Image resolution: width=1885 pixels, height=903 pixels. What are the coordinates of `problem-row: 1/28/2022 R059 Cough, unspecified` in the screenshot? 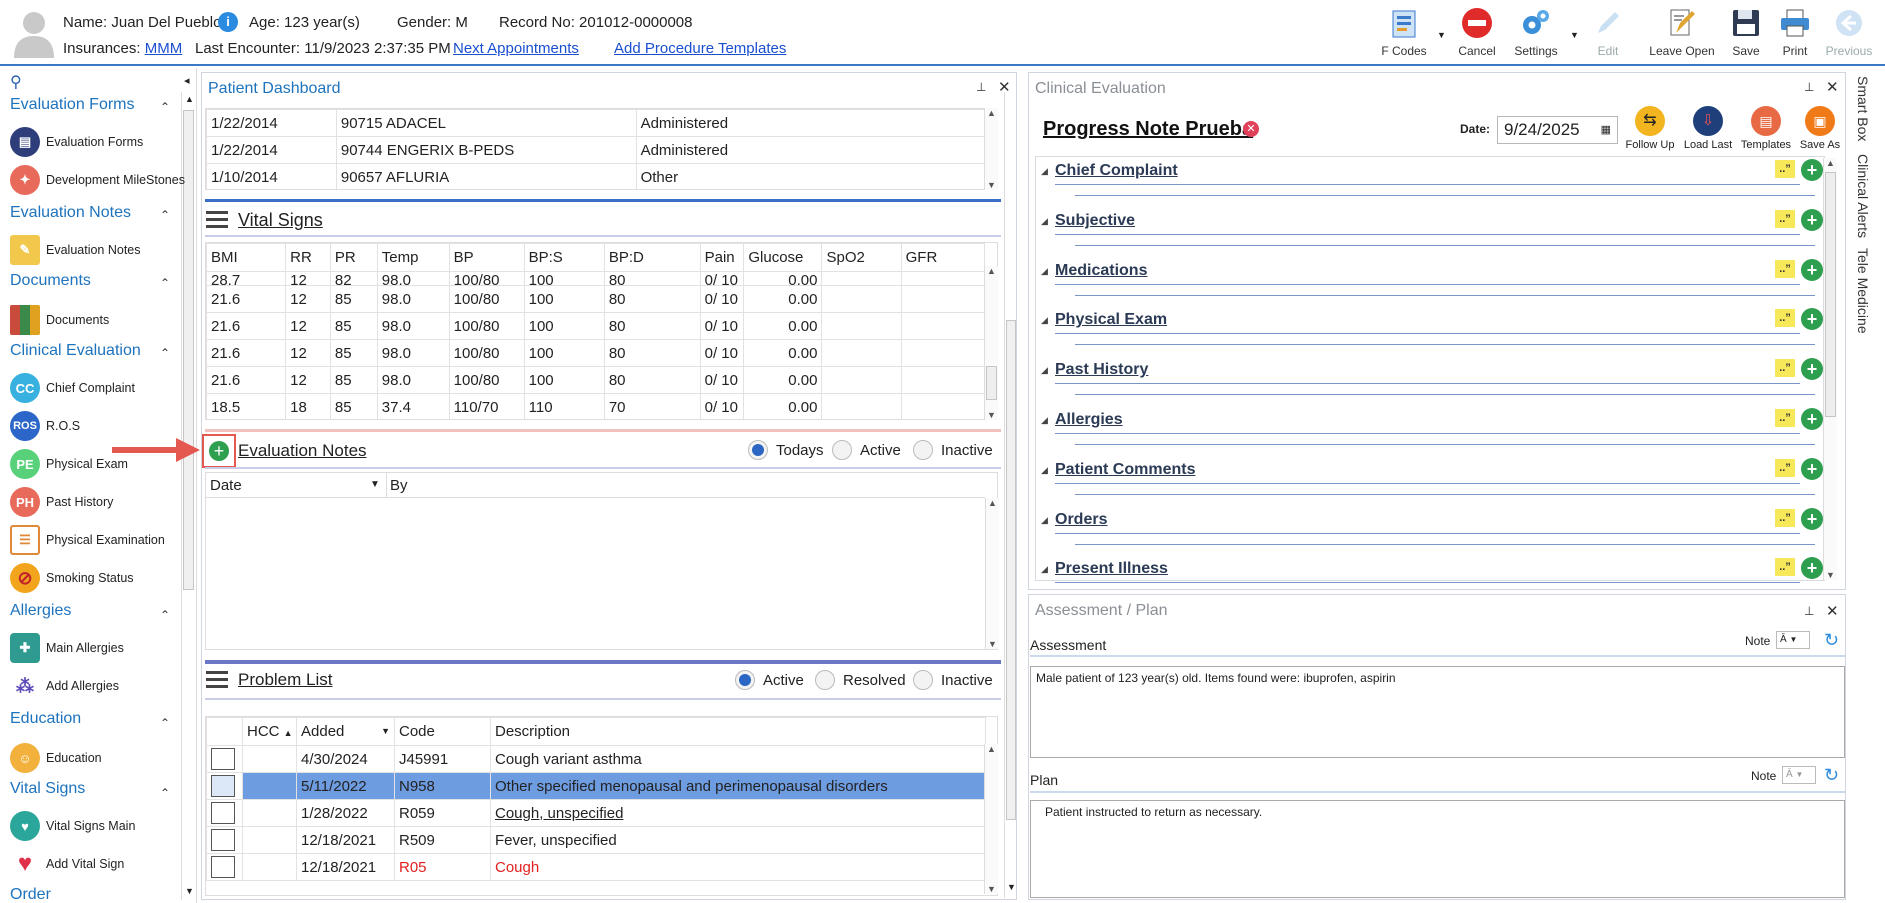 It's located at (596, 813).